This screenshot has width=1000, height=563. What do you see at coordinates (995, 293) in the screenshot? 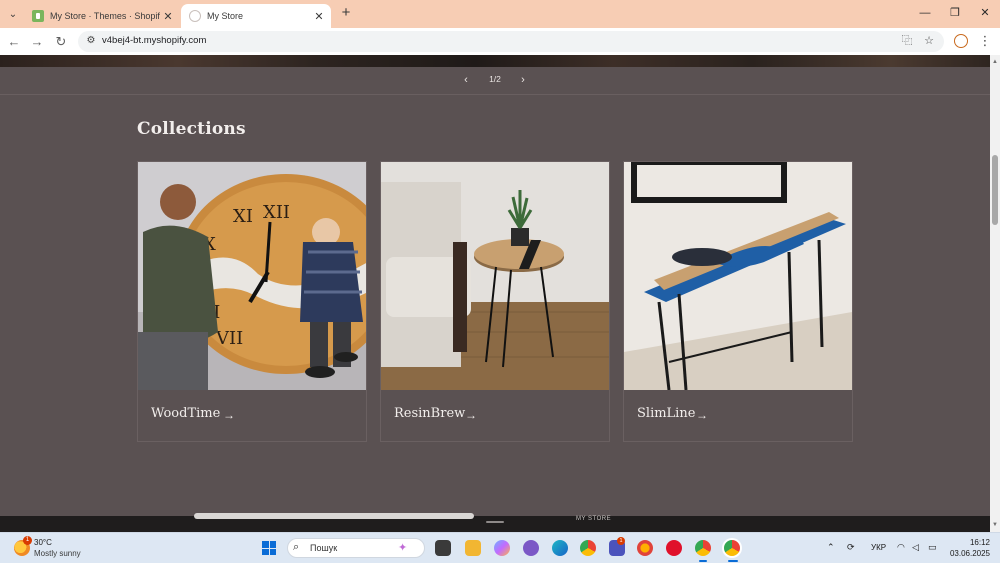
I see `page-scrollbar: ▲ ▼` at bounding box center [995, 293].